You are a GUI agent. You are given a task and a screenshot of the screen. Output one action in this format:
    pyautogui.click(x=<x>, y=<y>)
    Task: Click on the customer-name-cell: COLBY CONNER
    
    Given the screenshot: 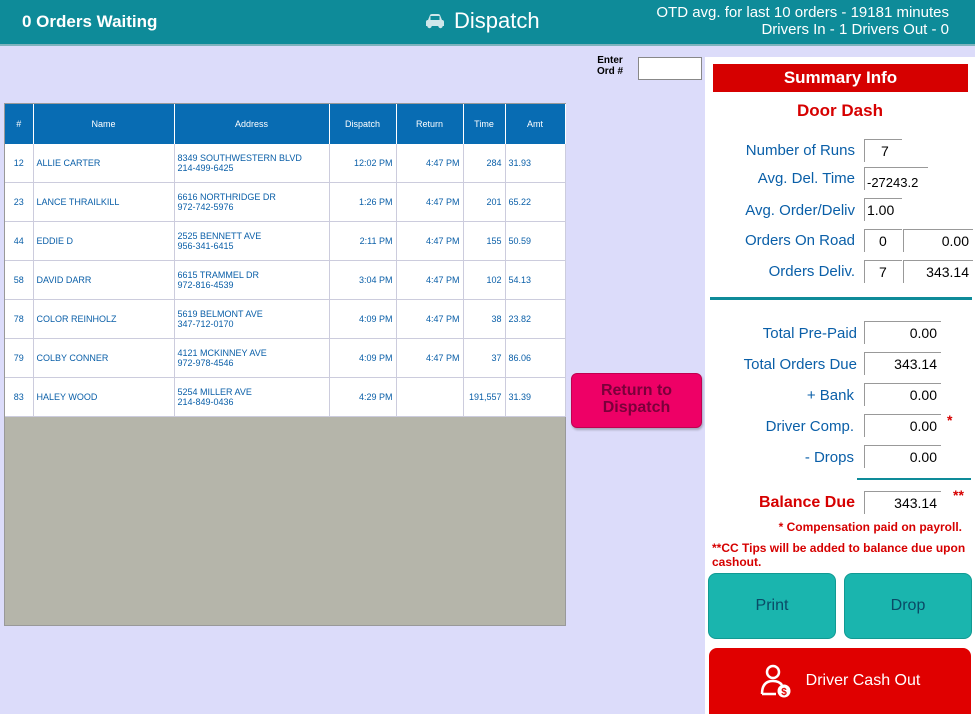 What is the action you would take?
    pyautogui.click(x=104, y=358)
    